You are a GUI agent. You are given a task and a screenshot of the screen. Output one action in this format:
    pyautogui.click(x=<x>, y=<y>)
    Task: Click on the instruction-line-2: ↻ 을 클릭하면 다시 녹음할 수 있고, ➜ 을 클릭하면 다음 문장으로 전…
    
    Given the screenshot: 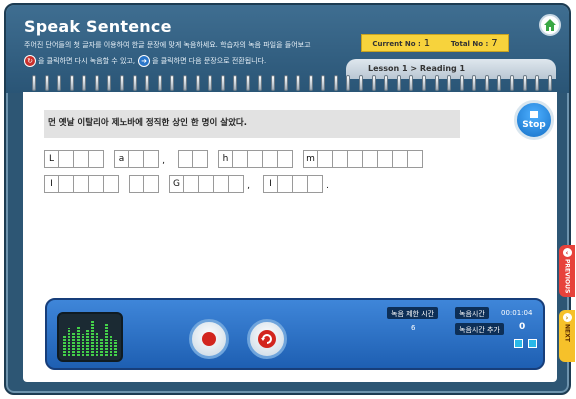 What is the action you would take?
    pyautogui.click(x=145, y=61)
    